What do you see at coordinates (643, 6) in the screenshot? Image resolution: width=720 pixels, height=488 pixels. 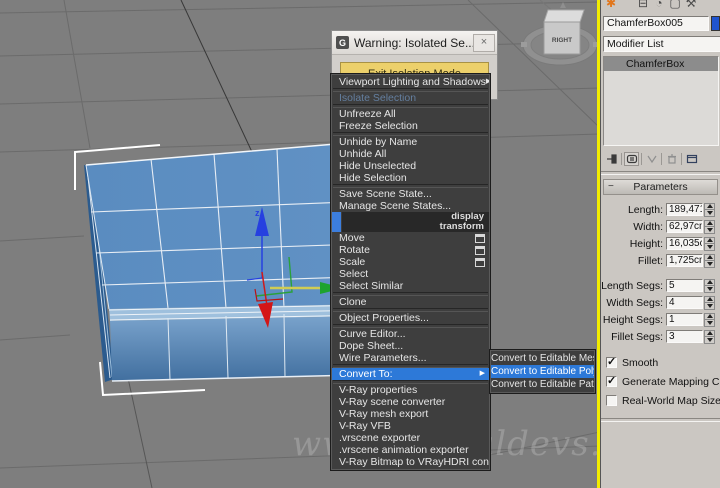 I see `tab-hierarchy-icon: ⊟` at bounding box center [643, 6].